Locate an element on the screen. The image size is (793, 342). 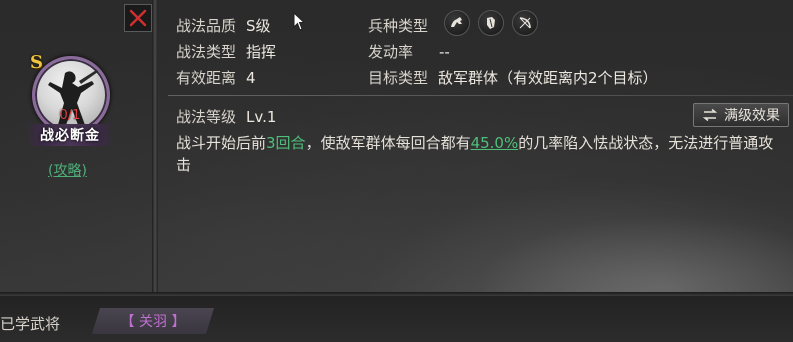
skill-type-row: 战法类型 指挥 is located at coordinates (226, 51).